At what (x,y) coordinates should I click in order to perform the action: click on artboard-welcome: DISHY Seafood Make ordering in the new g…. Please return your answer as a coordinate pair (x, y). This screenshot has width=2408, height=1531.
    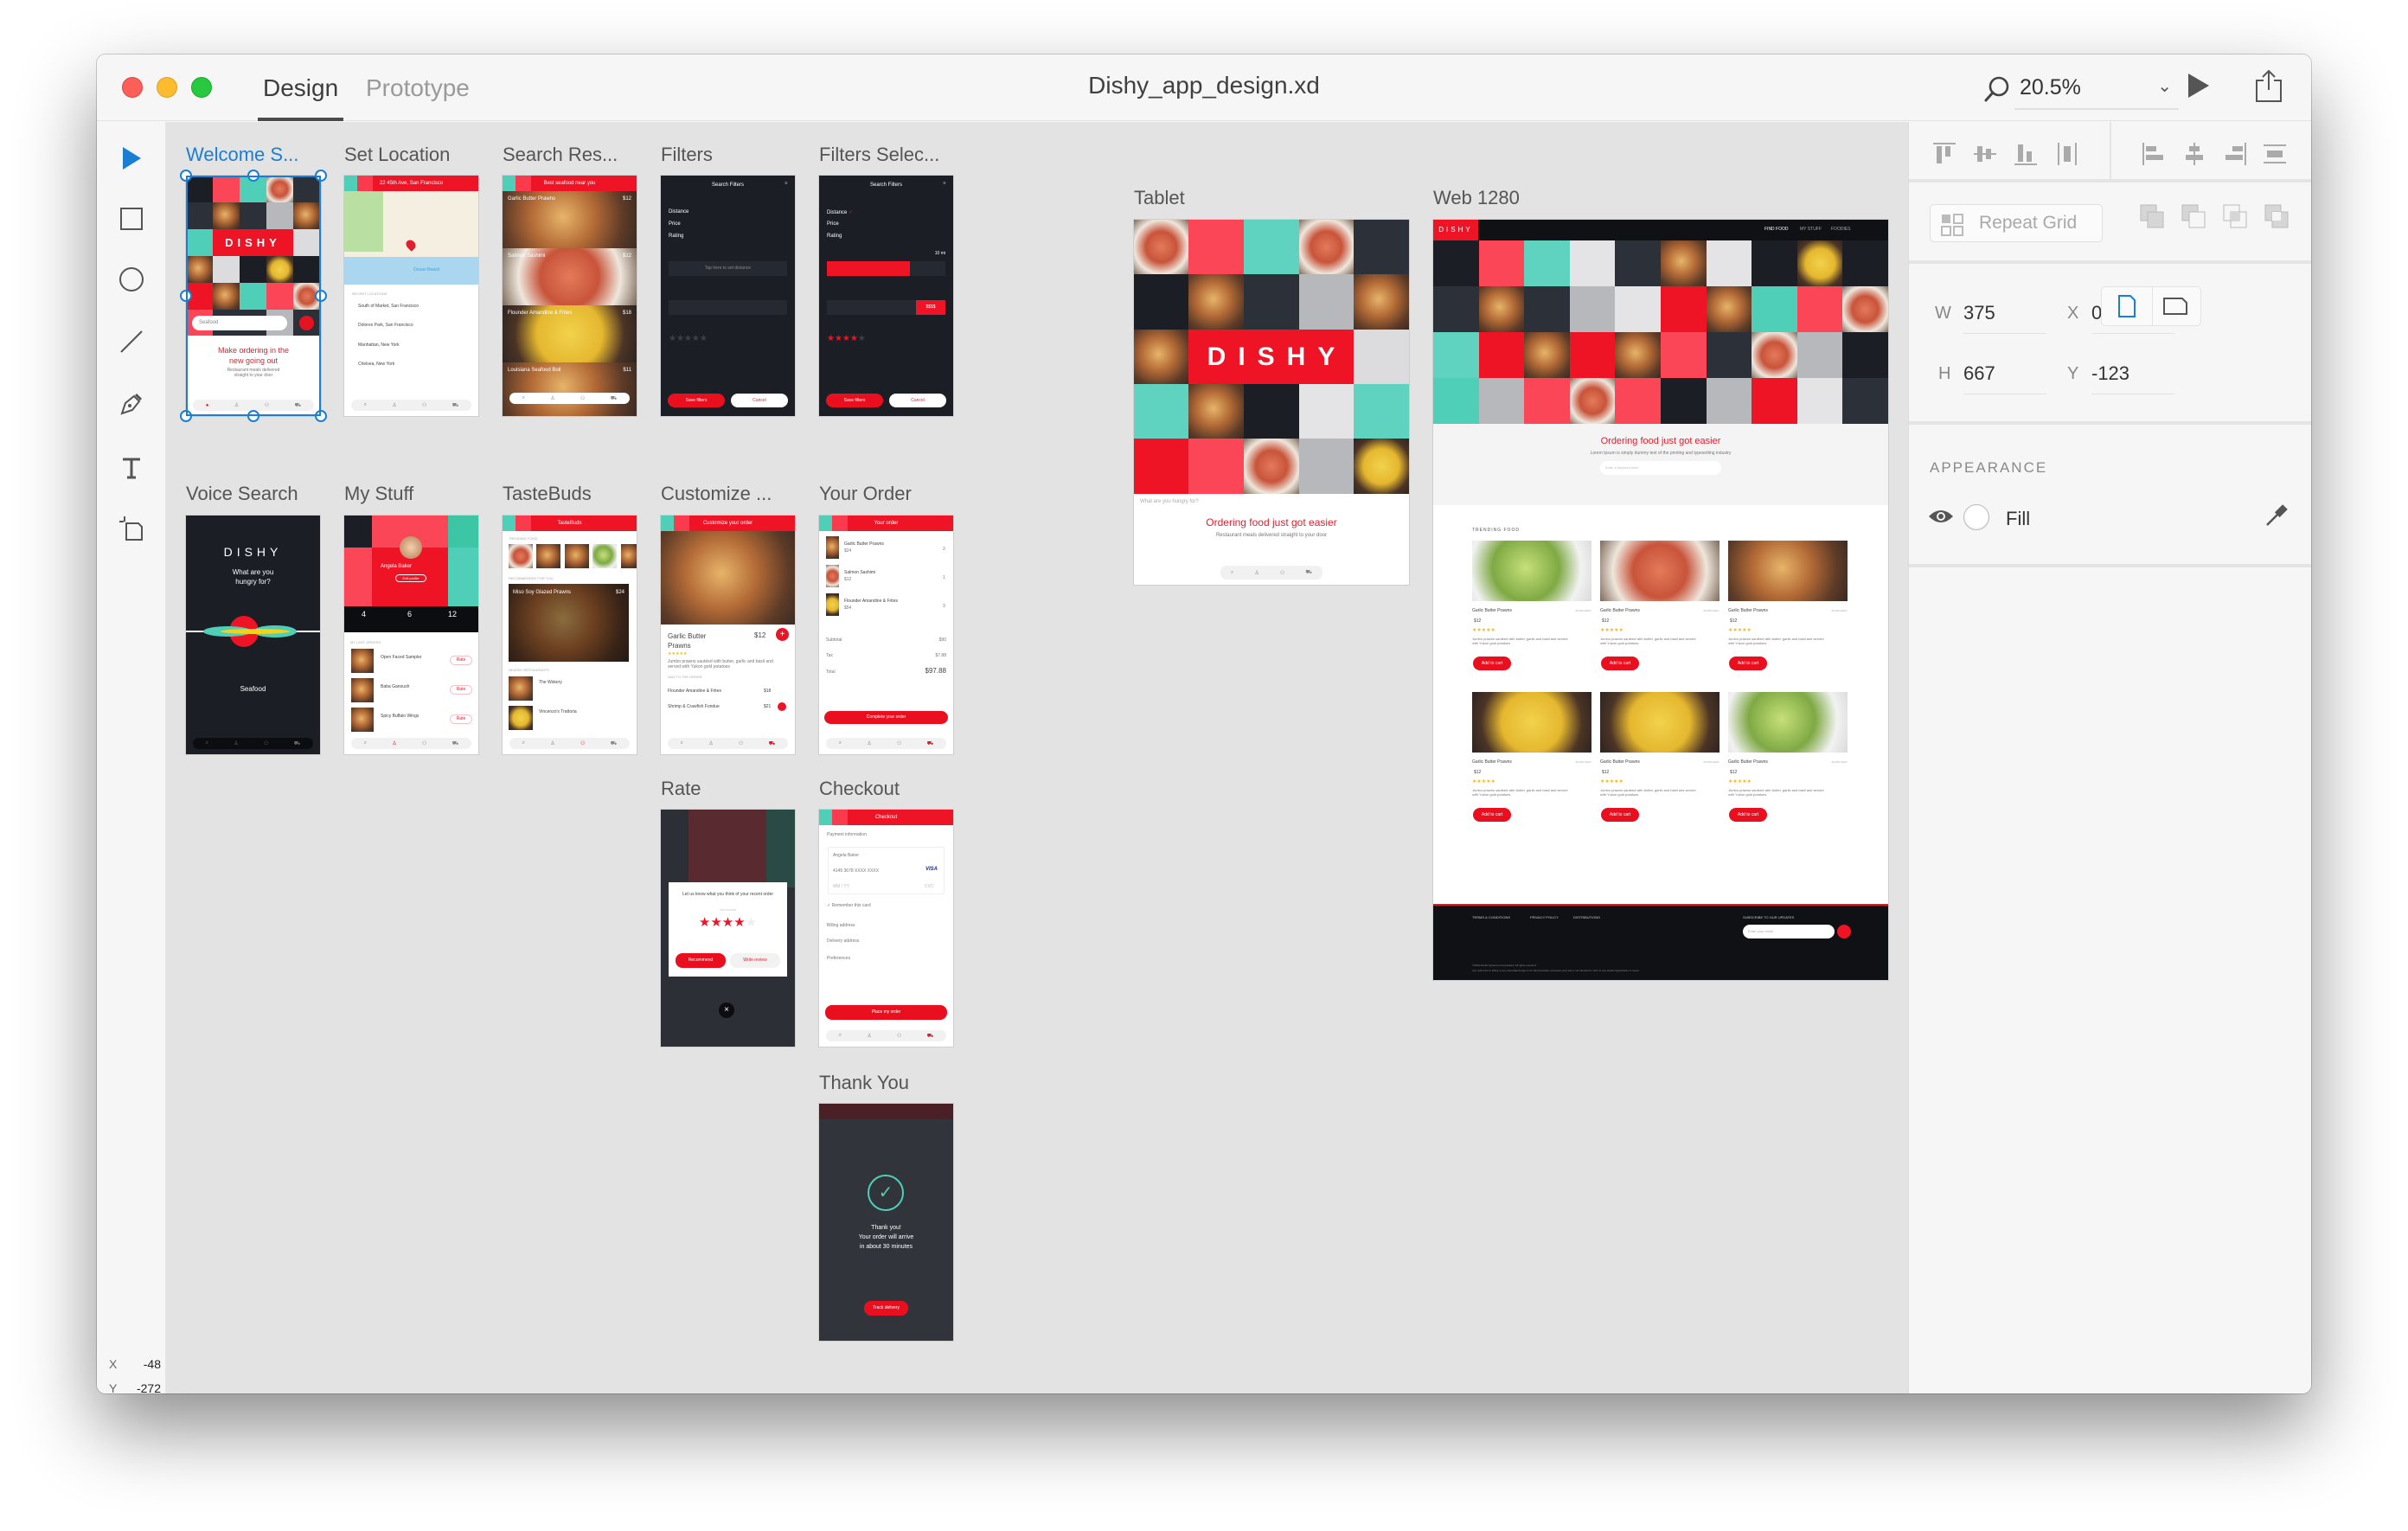
    Looking at the image, I should click on (253, 296).